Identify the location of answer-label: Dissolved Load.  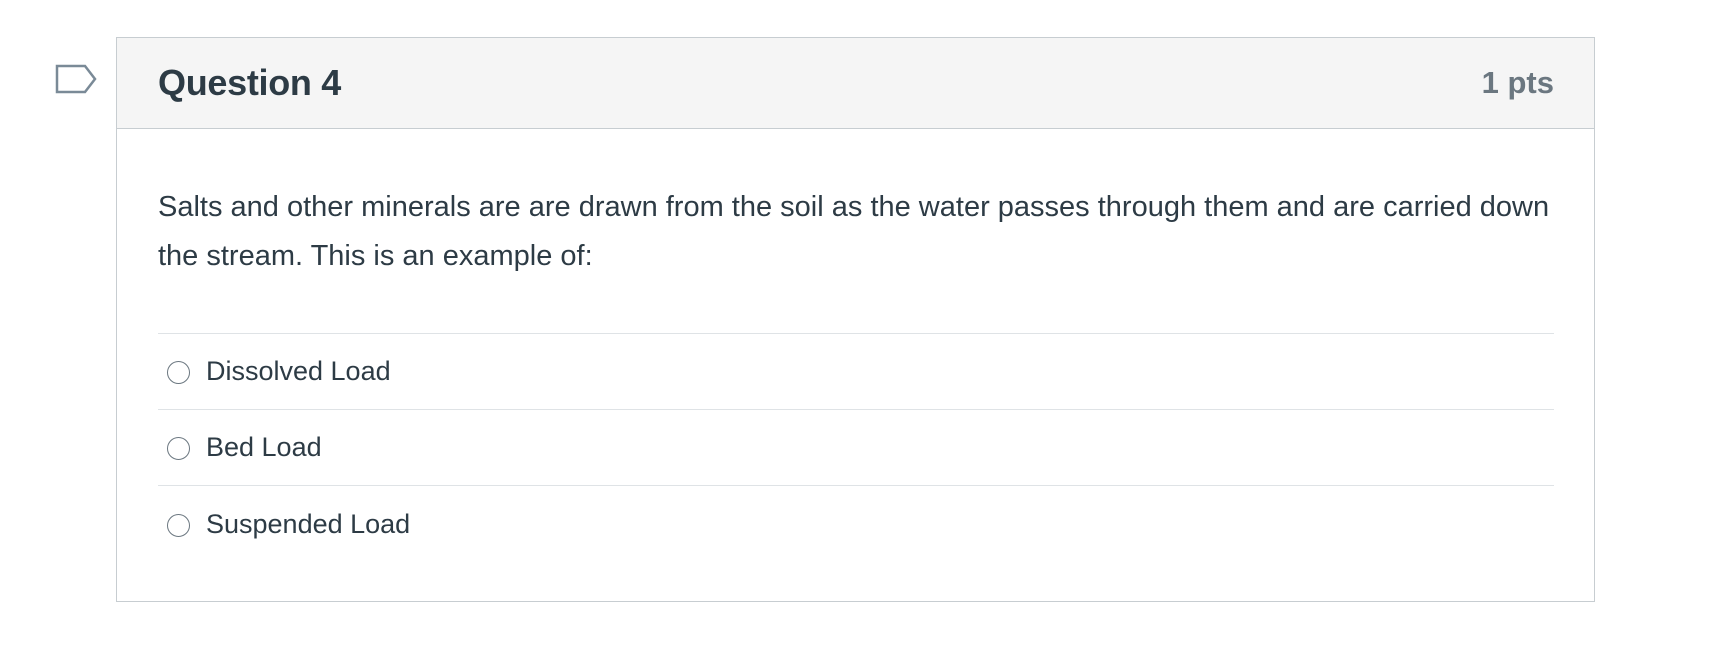
(298, 371).